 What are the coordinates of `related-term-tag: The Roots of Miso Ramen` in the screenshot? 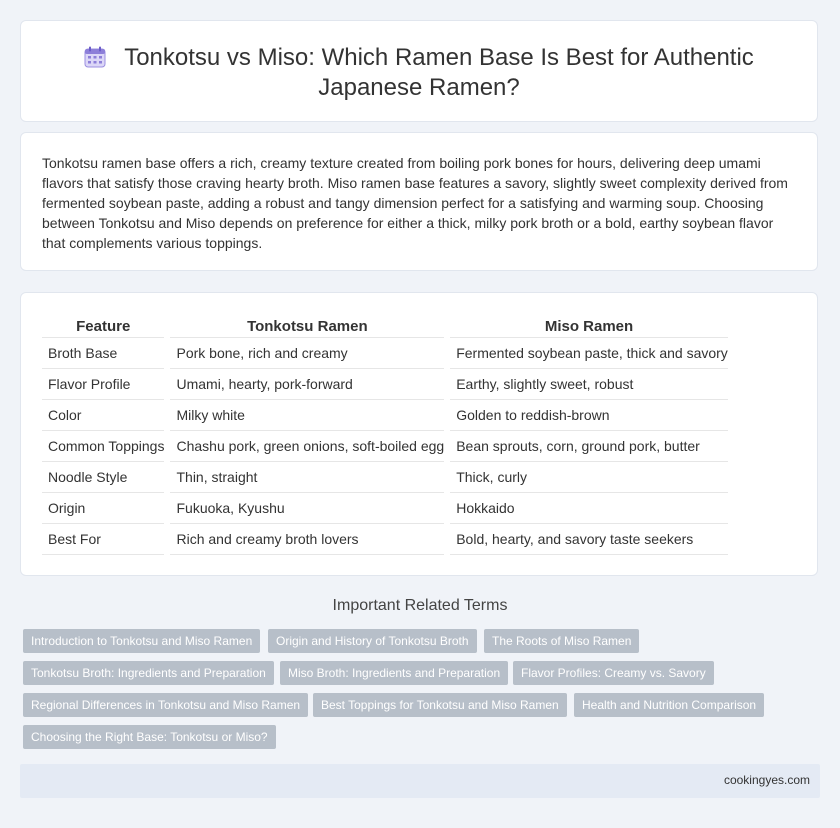 It's located at (562, 641).